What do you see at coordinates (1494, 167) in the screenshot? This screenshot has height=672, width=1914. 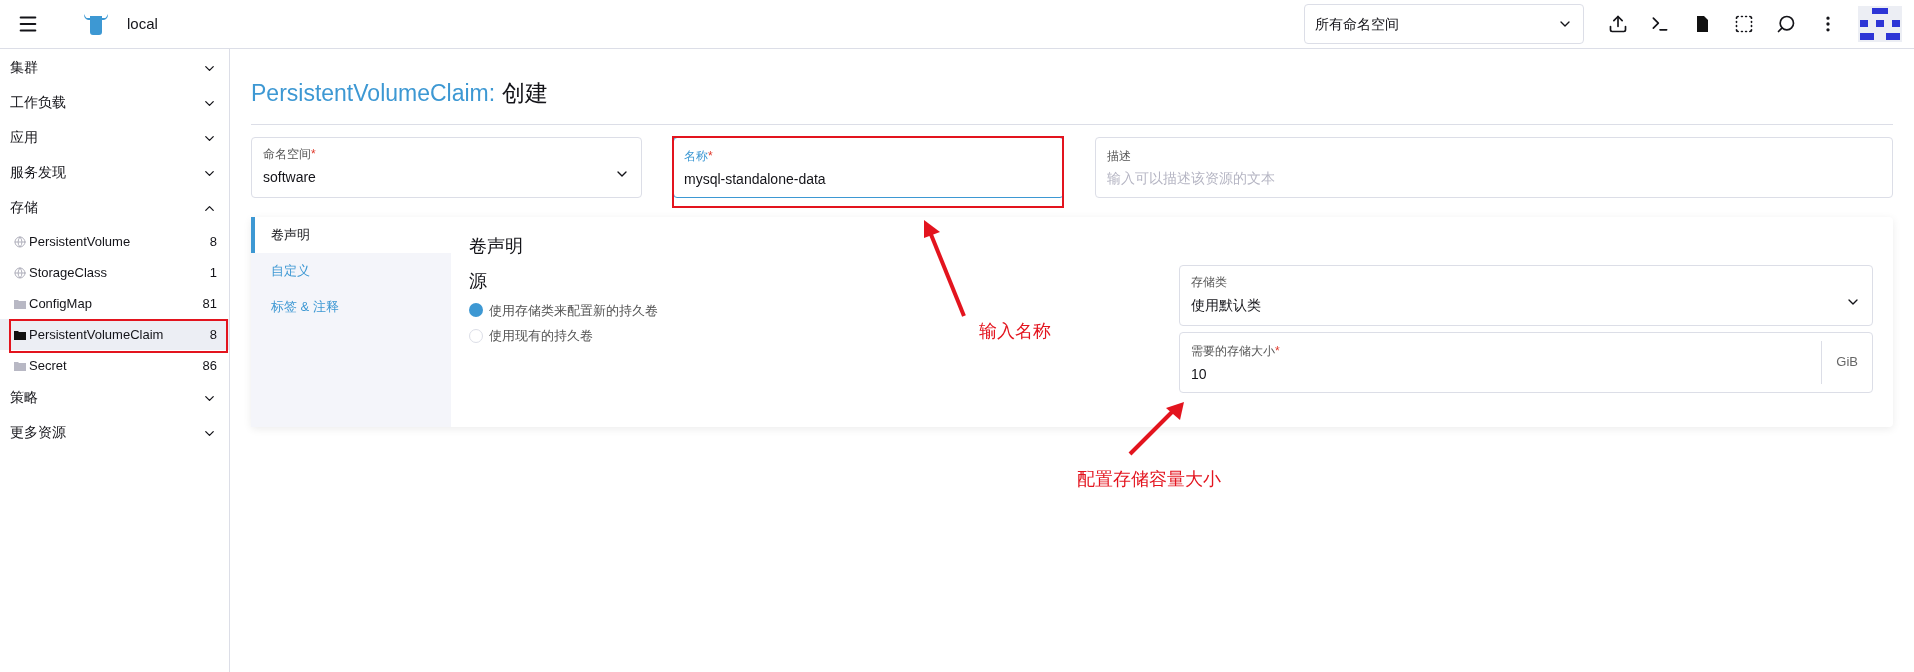 I see `description-field: 描述 输入可以描述该资源的文本` at bounding box center [1494, 167].